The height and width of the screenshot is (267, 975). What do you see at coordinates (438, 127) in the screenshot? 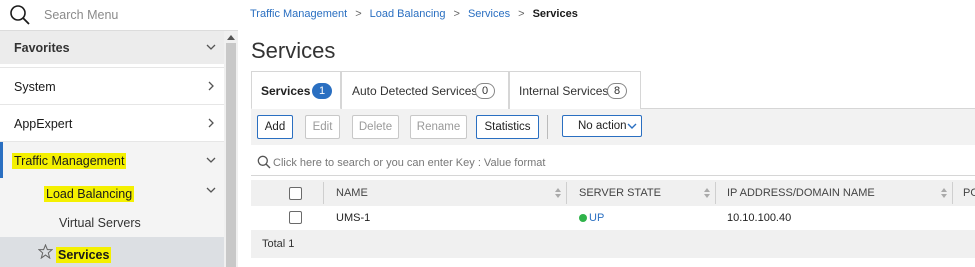
I see `rename-button: Rename` at bounding box center [438, 127].